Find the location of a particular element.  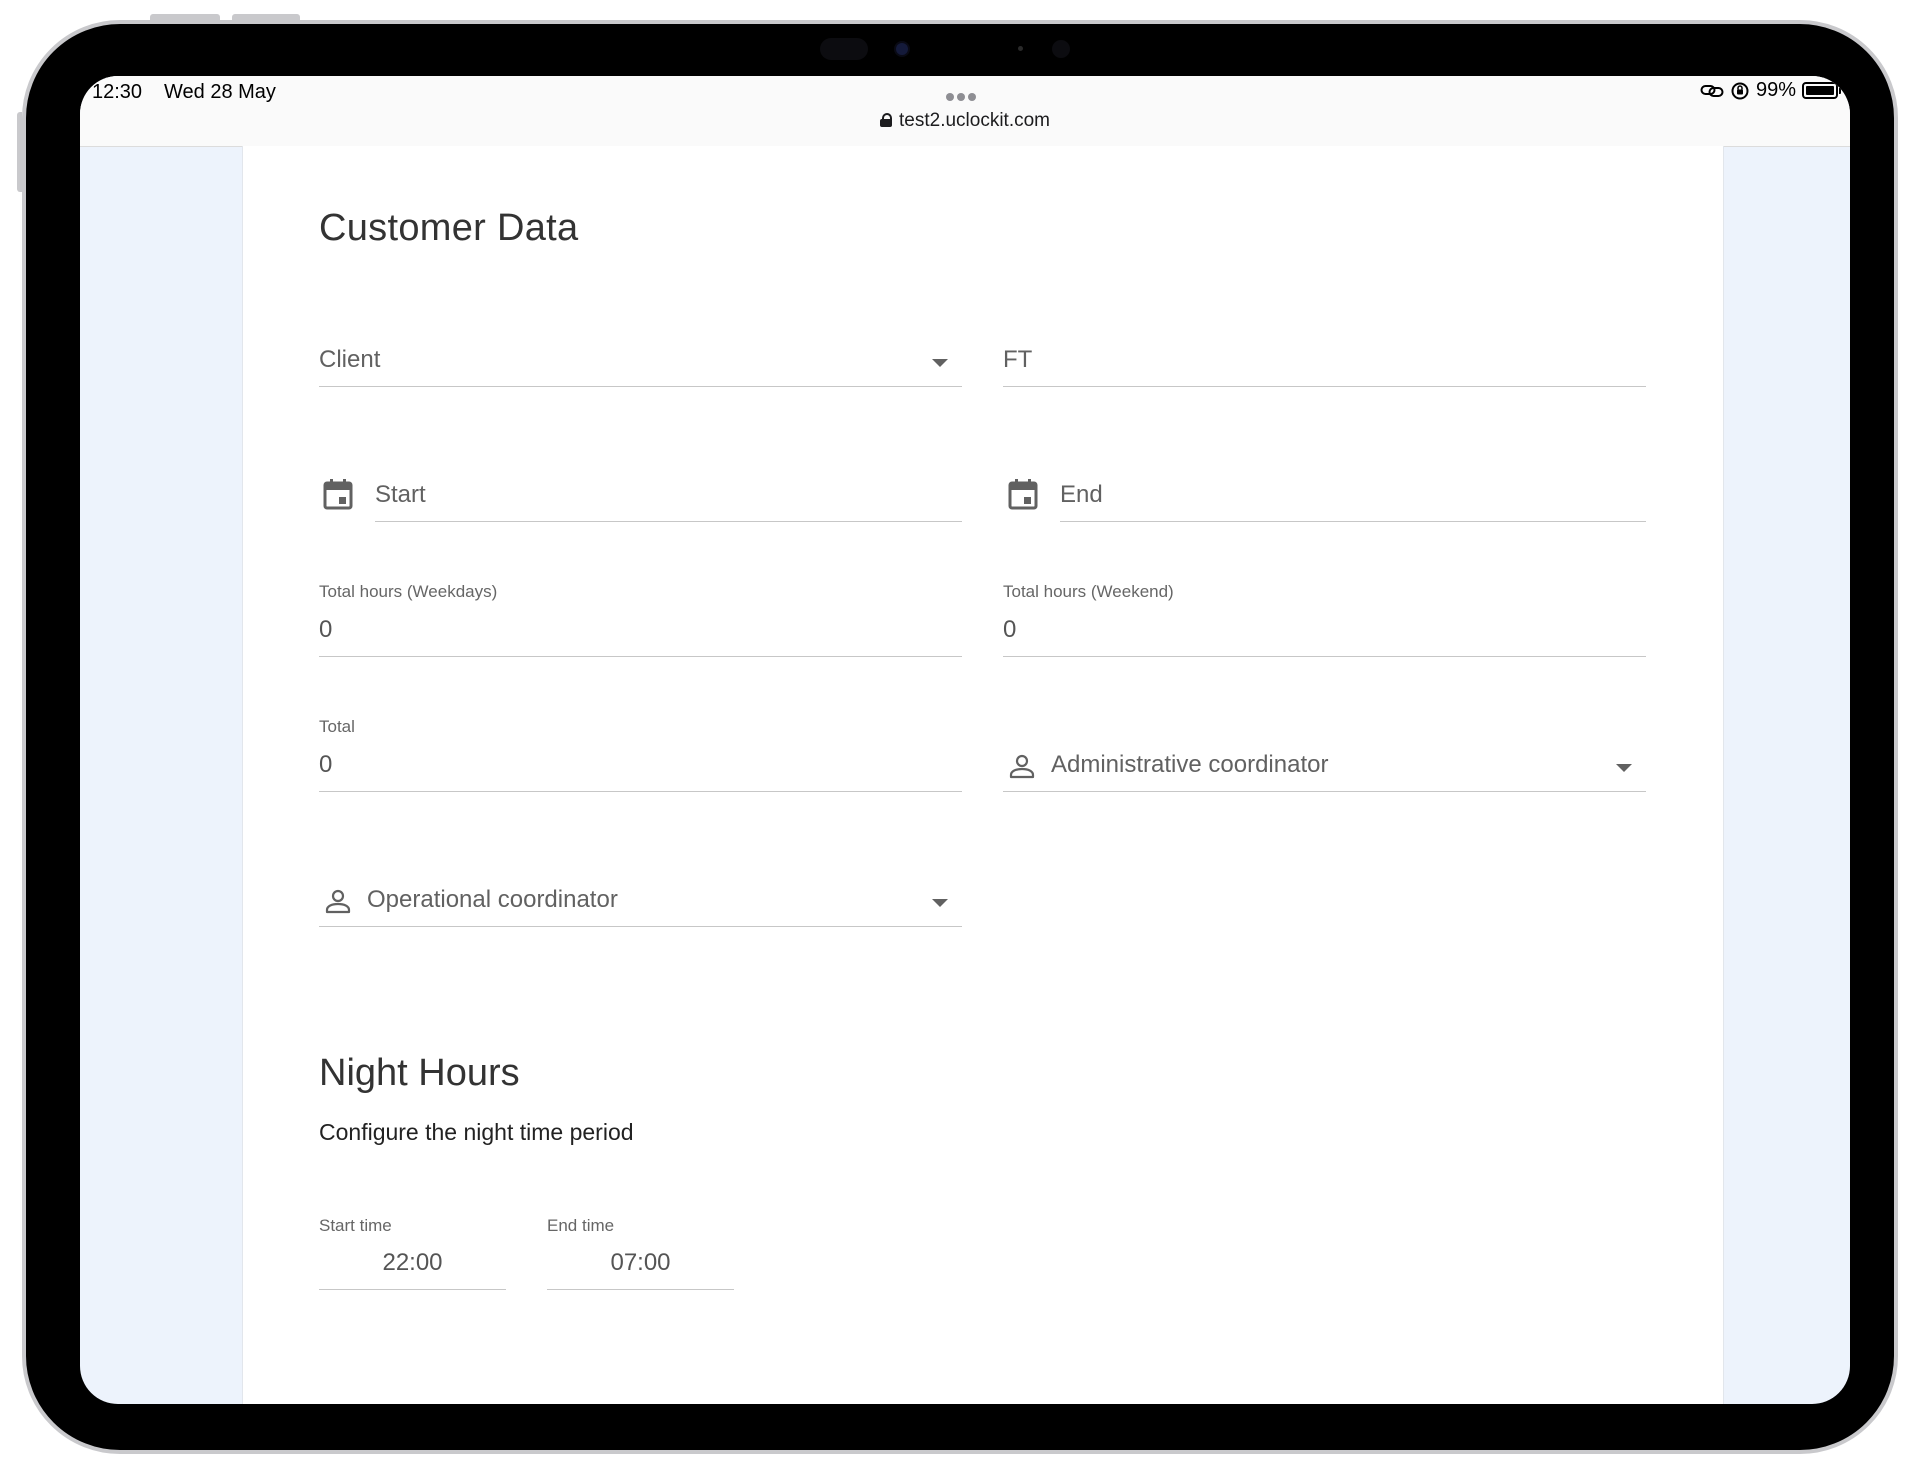

administrative-coordinator-placeholder: Administrative coordinator is located at coordinates (1190, 764).